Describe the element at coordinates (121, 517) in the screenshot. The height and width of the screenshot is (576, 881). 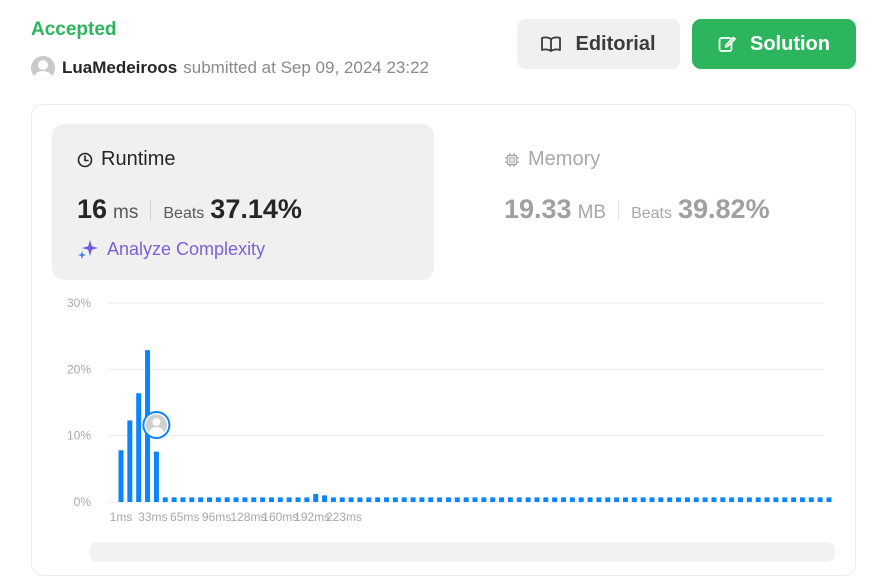
I see `x-tick-label: 1ms` at that location.